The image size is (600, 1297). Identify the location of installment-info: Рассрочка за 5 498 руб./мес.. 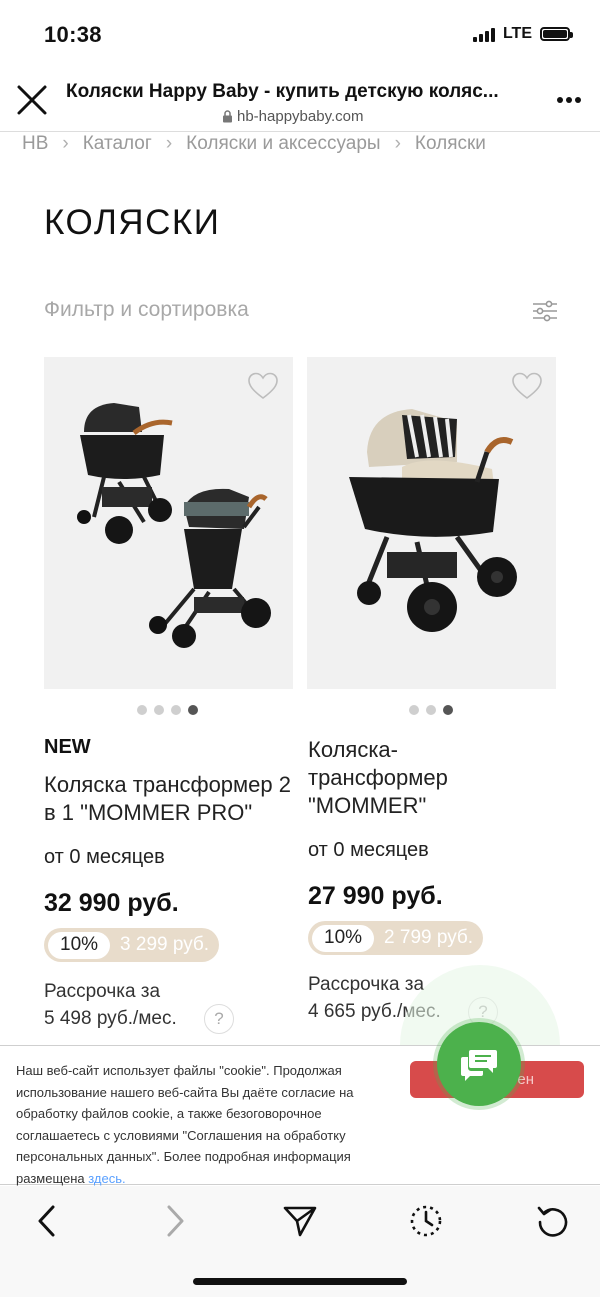
(110, 1005).